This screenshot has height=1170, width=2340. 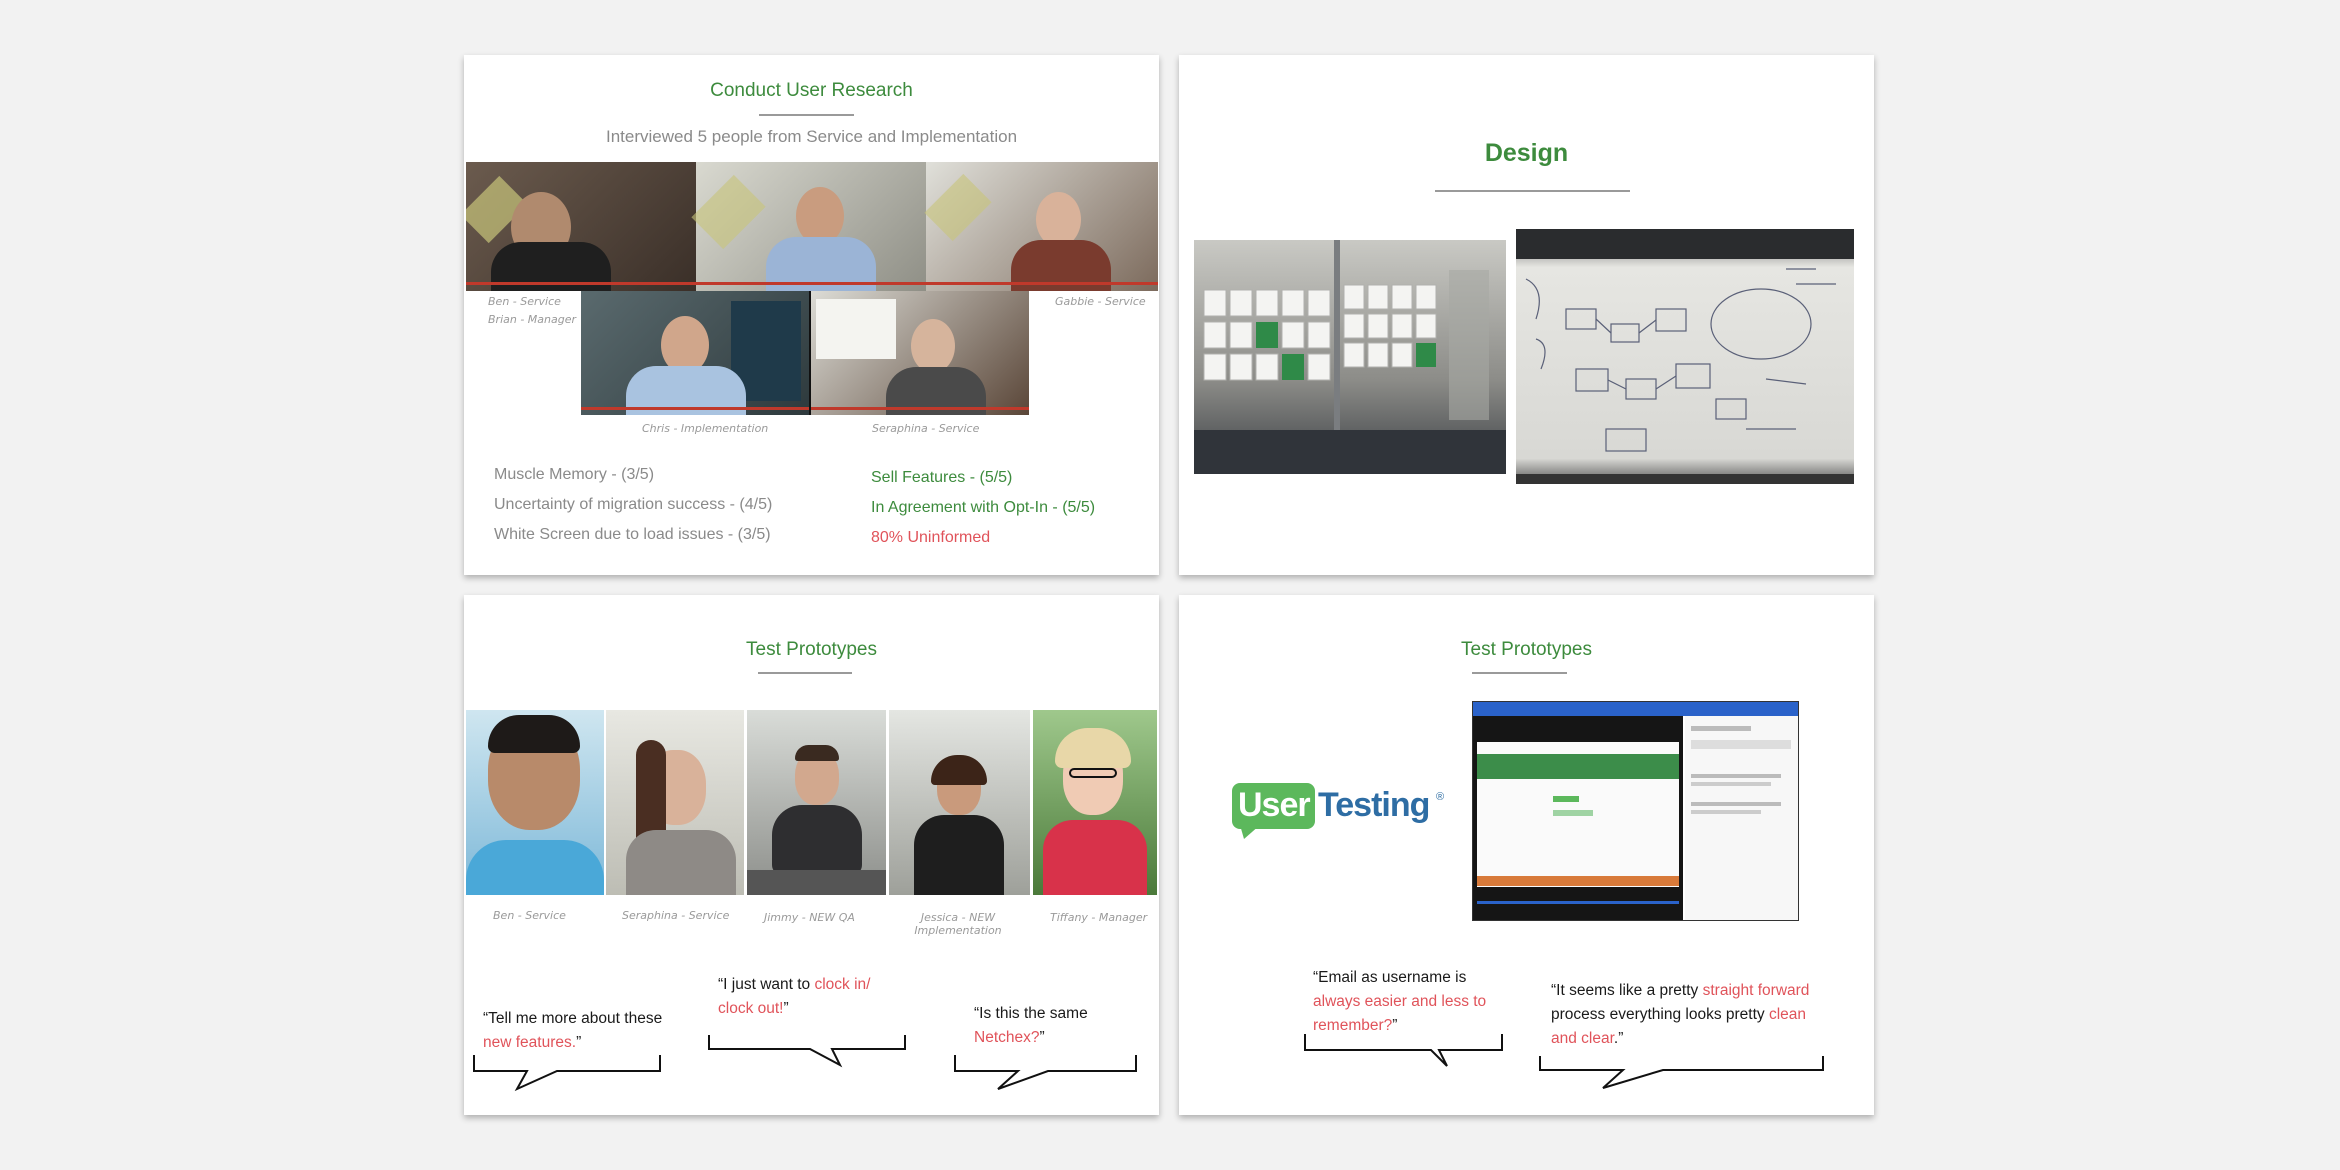 What do you see at coordinates (942, 477) in the screenshot?
I see `stat-sell-features: Sell Features - (5/5)` at bounding box center [942, 477].